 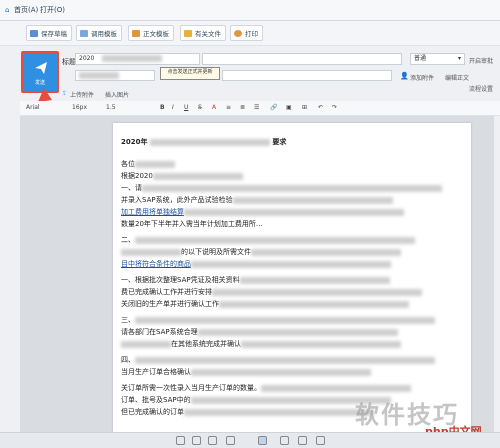 What do you see at coordinates (255, 280) in the screenshot?
I see `doc-line: 一、根据批次整理SAP凭证及相关资料` at bounding box center [255, 280].